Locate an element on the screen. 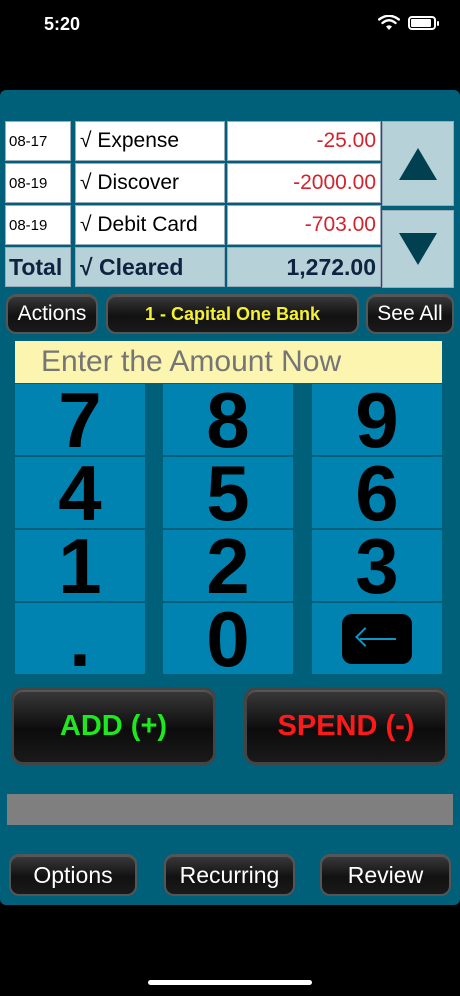 Image resolution: width=460 pixels, height=996 pixels. row-amount: -703.00 is located at coordinates (304, 225).